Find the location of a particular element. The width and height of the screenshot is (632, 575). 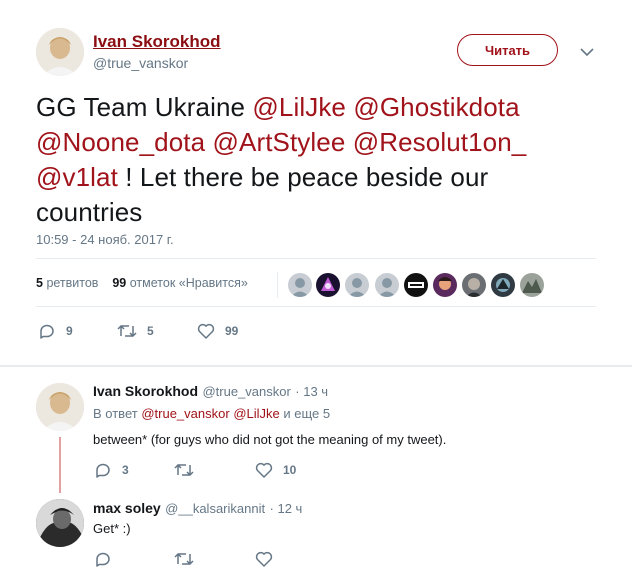

mention-link: @ArtStylee is located at coordinates (279, 142).